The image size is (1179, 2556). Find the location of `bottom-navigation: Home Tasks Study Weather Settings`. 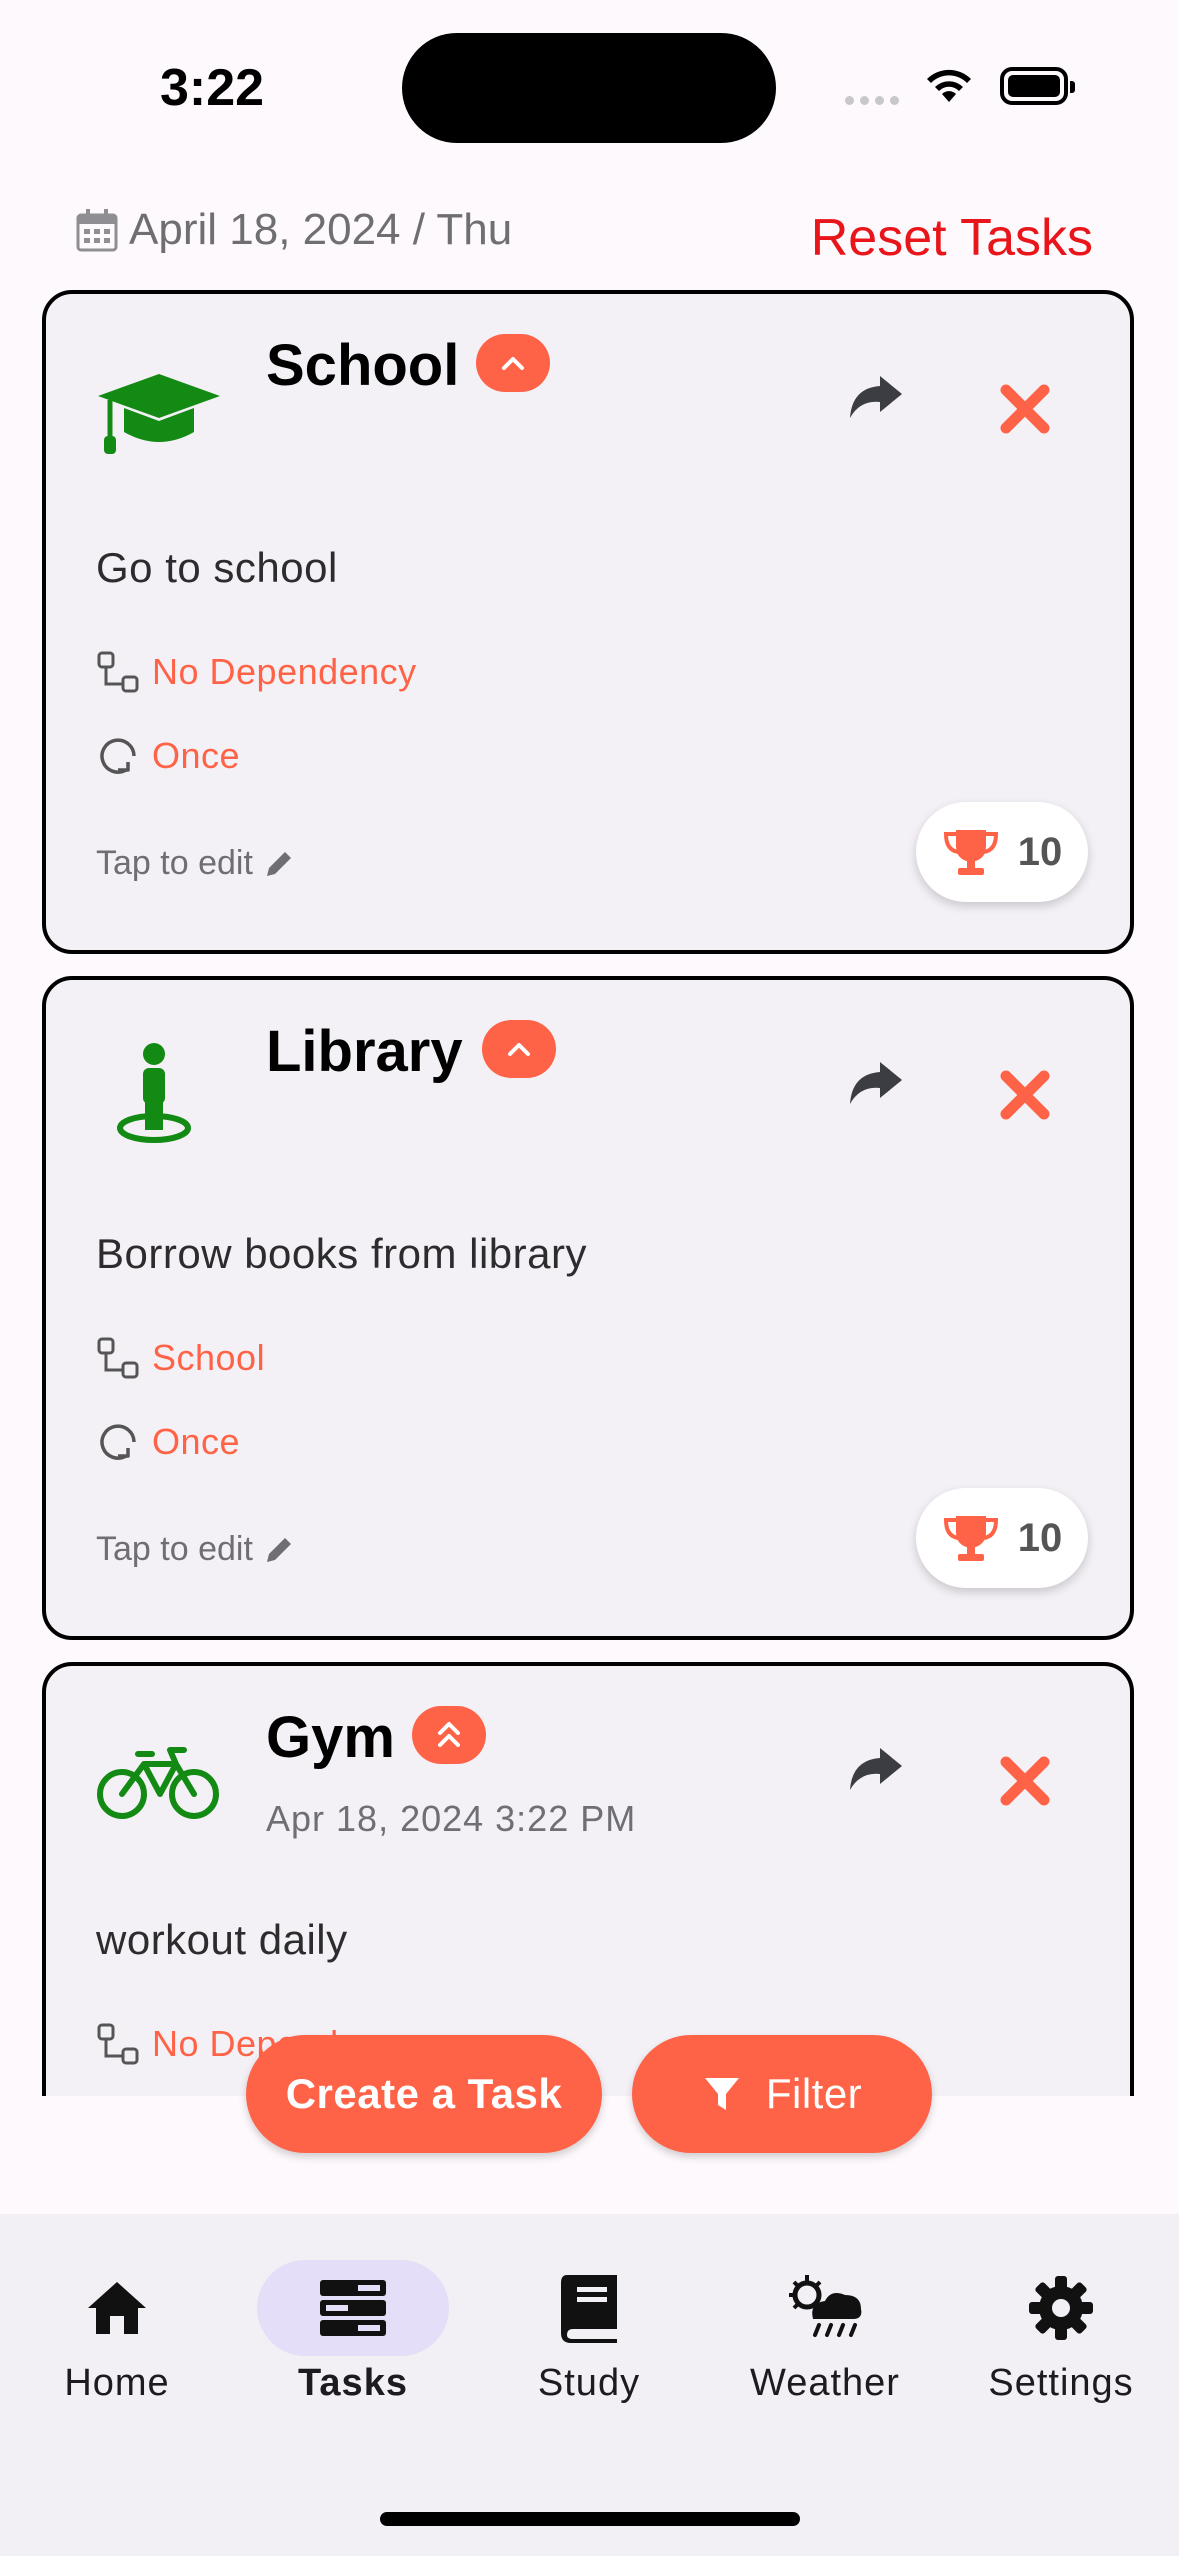

bottom-navigation: Home Tasks Study Weather Settings is located at coordinates (589, 2385).